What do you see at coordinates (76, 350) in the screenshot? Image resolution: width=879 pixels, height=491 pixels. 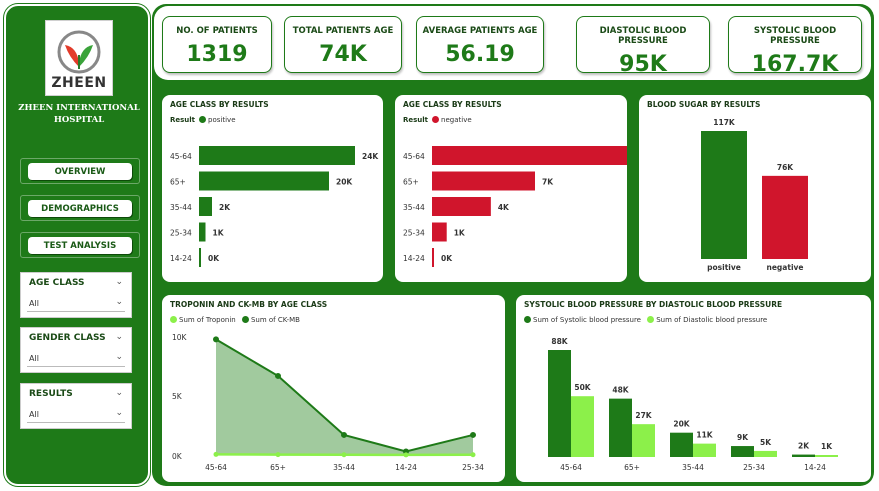 I see `slicer-gender-class: GENDER CLASS ⌄ All ⌄` at bounding box center [76, 350].